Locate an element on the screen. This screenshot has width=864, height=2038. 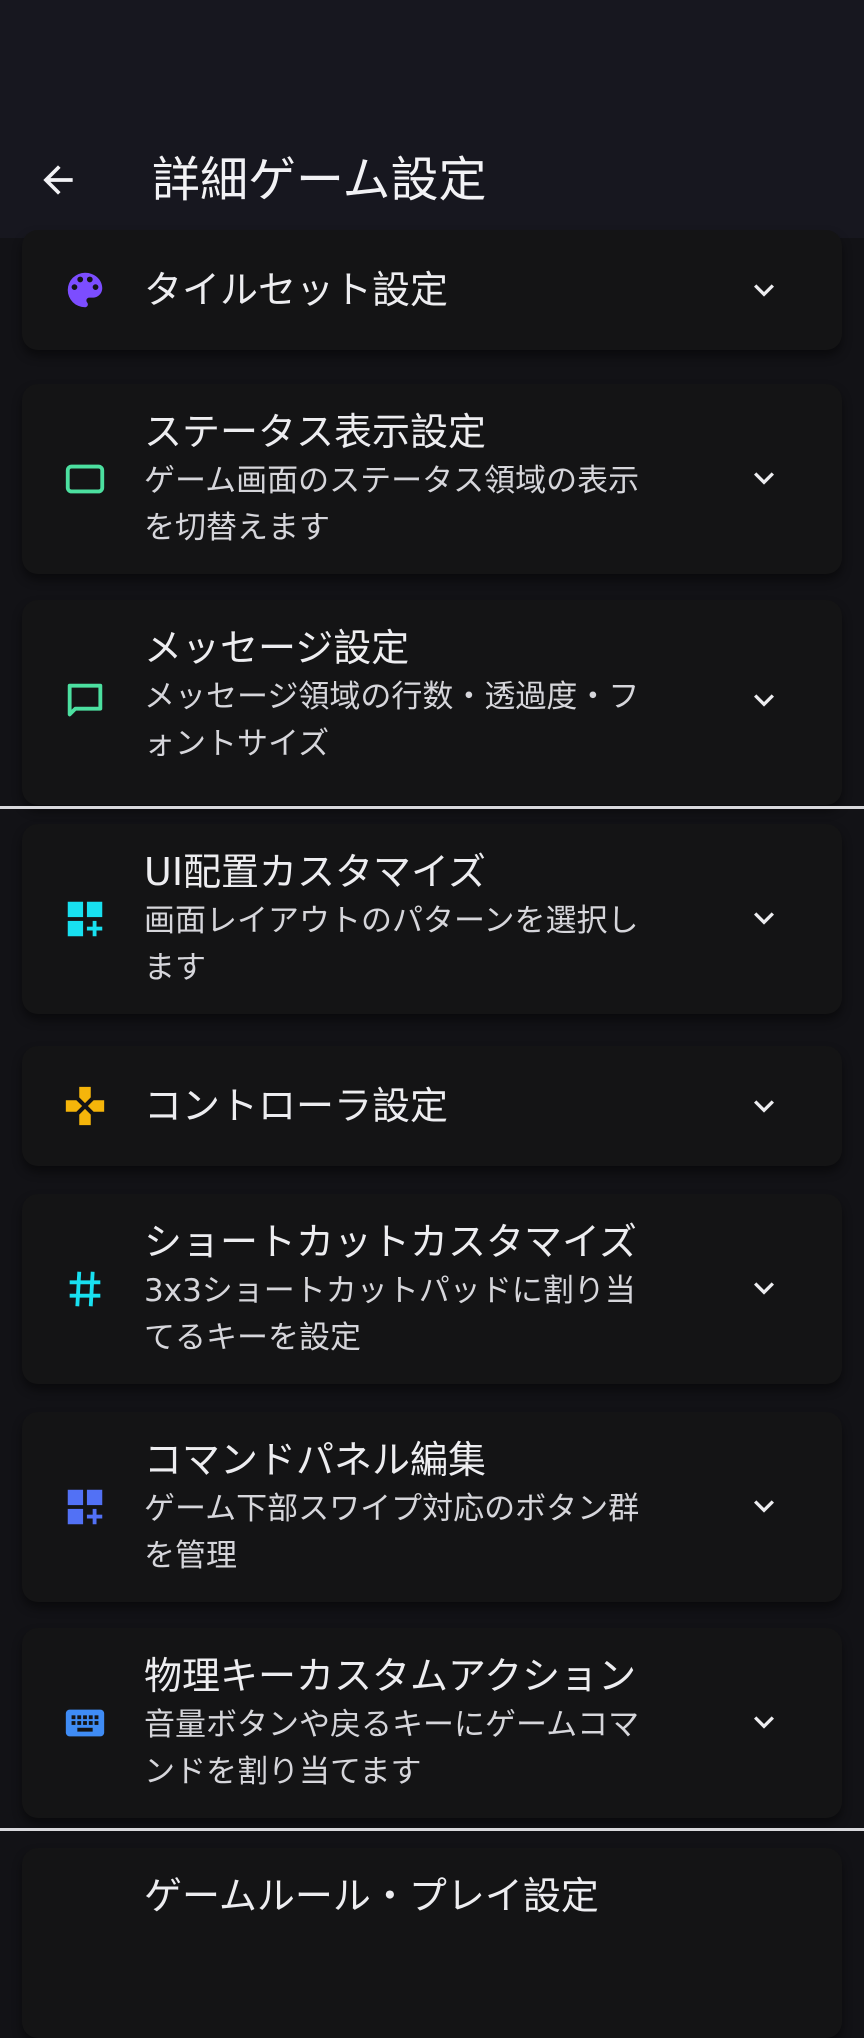
status-display-settings-item: ステータス表示設定 ゲーム画面のステータス領域の表示 を切替えます is located at coordinates (432, 479).